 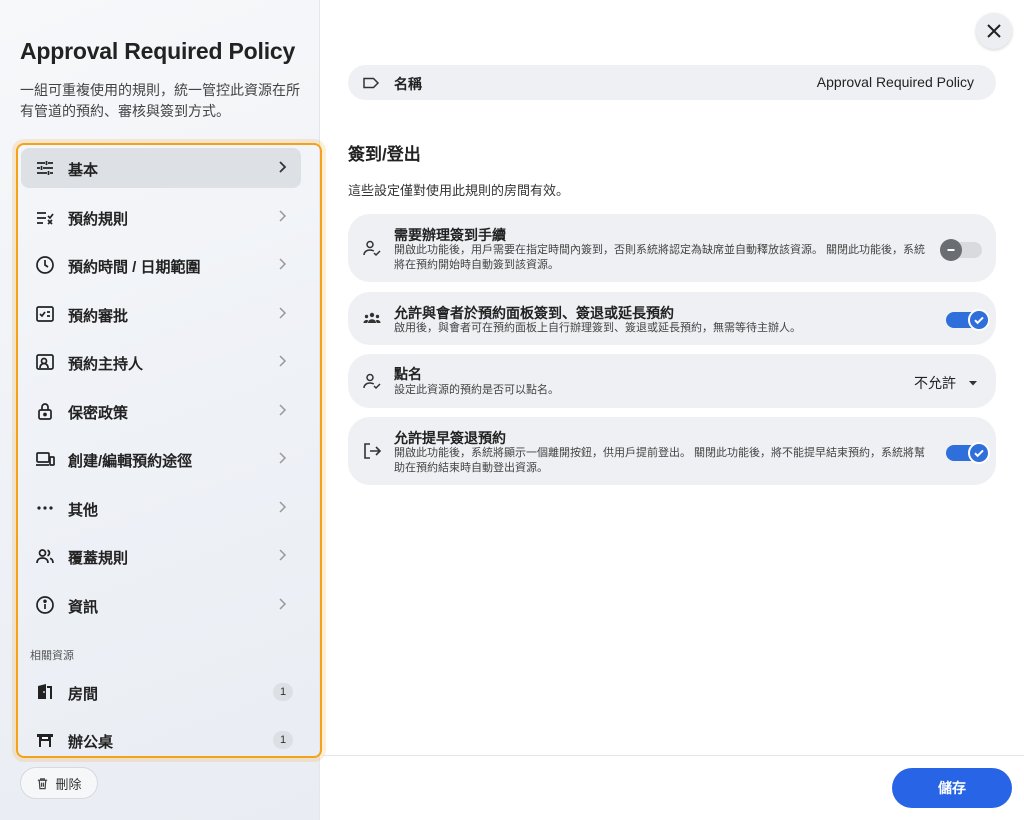 I want to click on caret-down-icon, so click(x=973, y=383).